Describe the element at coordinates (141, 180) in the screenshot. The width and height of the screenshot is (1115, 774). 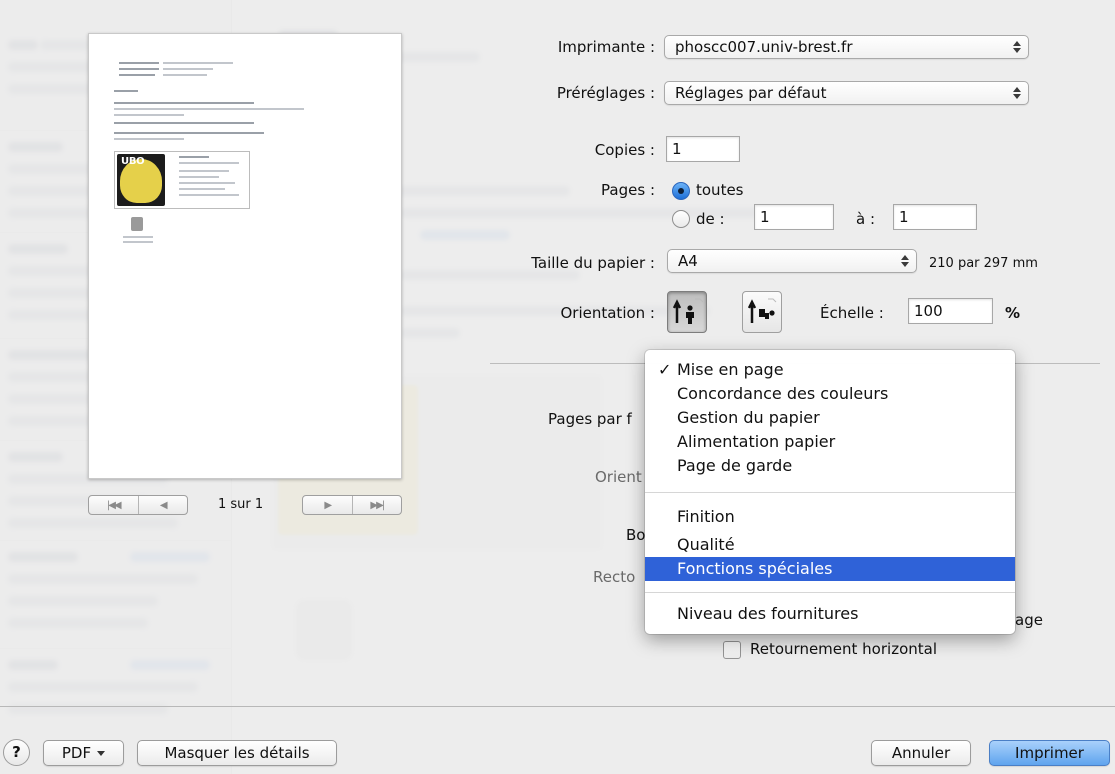
I see `preview-logo: UBO` at that location.